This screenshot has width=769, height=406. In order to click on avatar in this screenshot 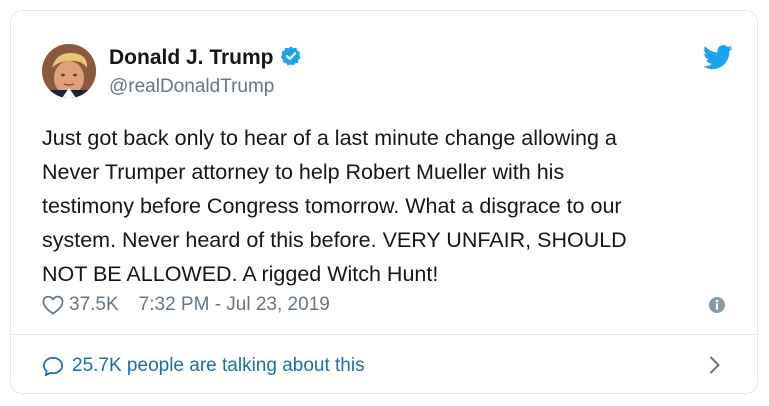, I will do `click(69, 71)`.